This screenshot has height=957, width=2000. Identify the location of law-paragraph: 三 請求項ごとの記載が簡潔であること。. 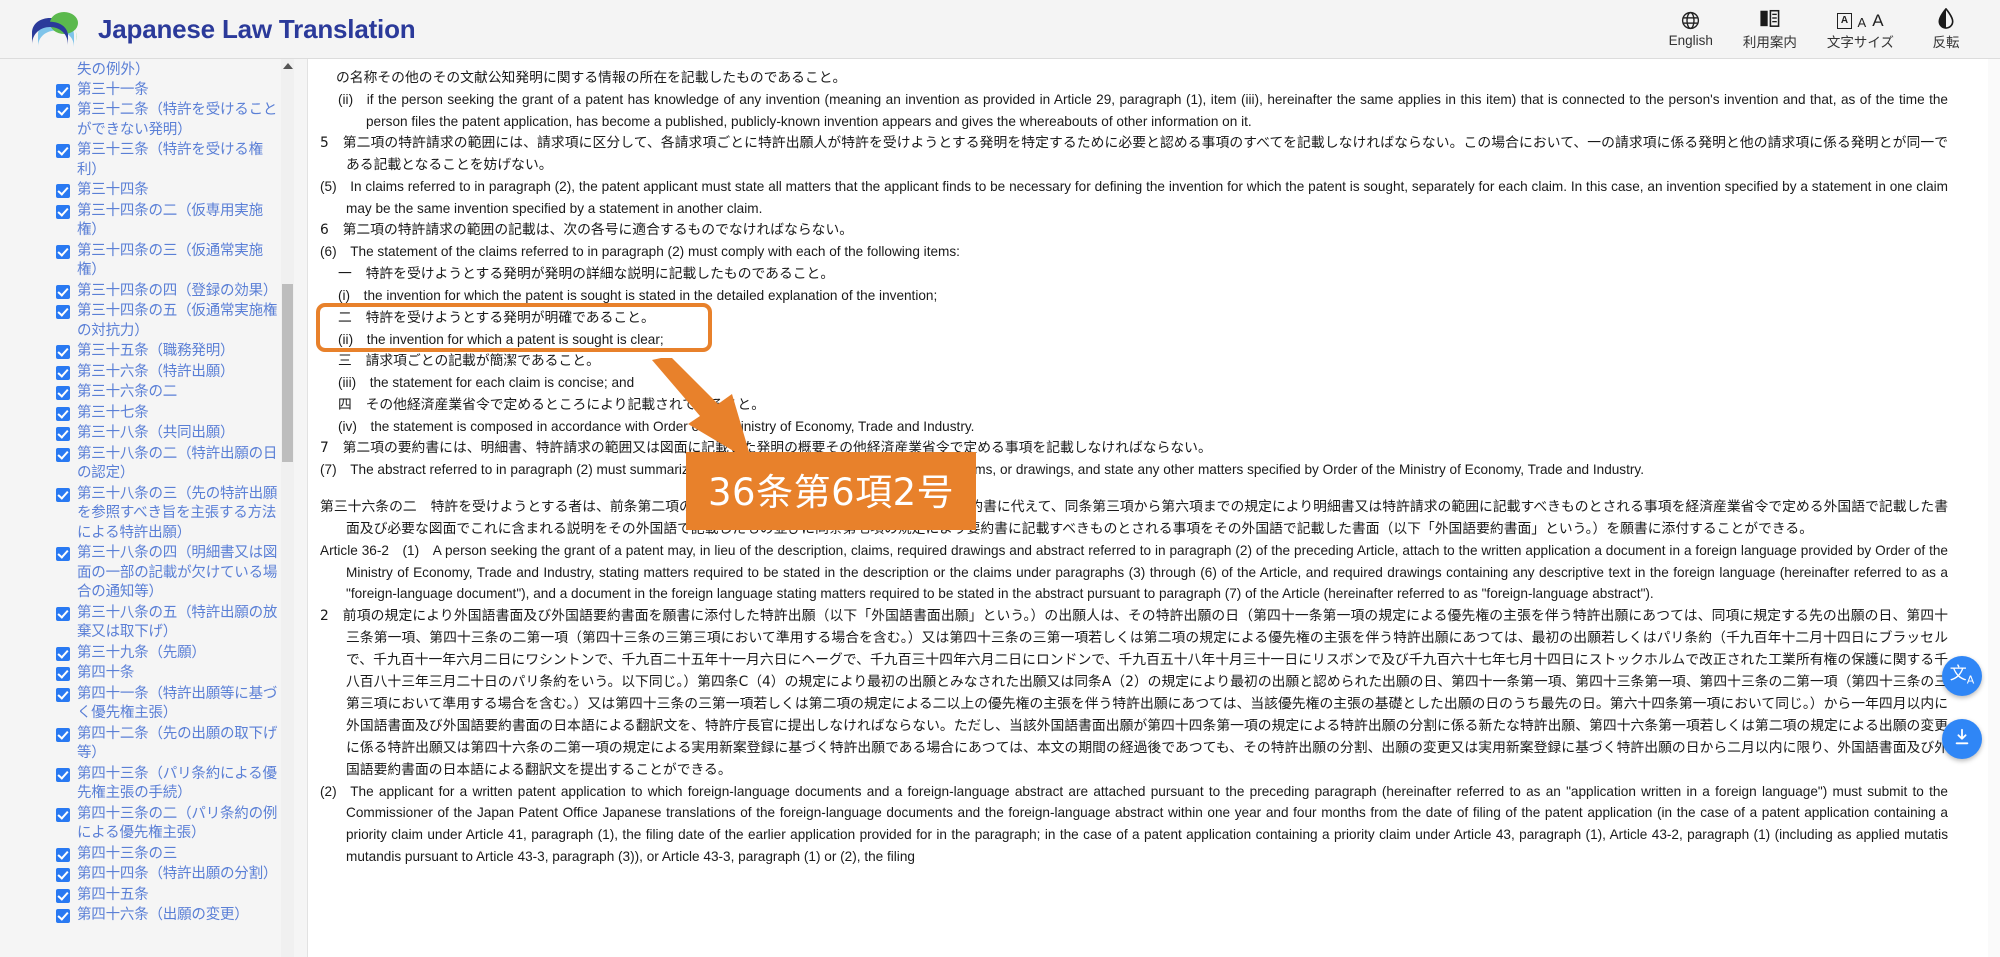
(469, 361).